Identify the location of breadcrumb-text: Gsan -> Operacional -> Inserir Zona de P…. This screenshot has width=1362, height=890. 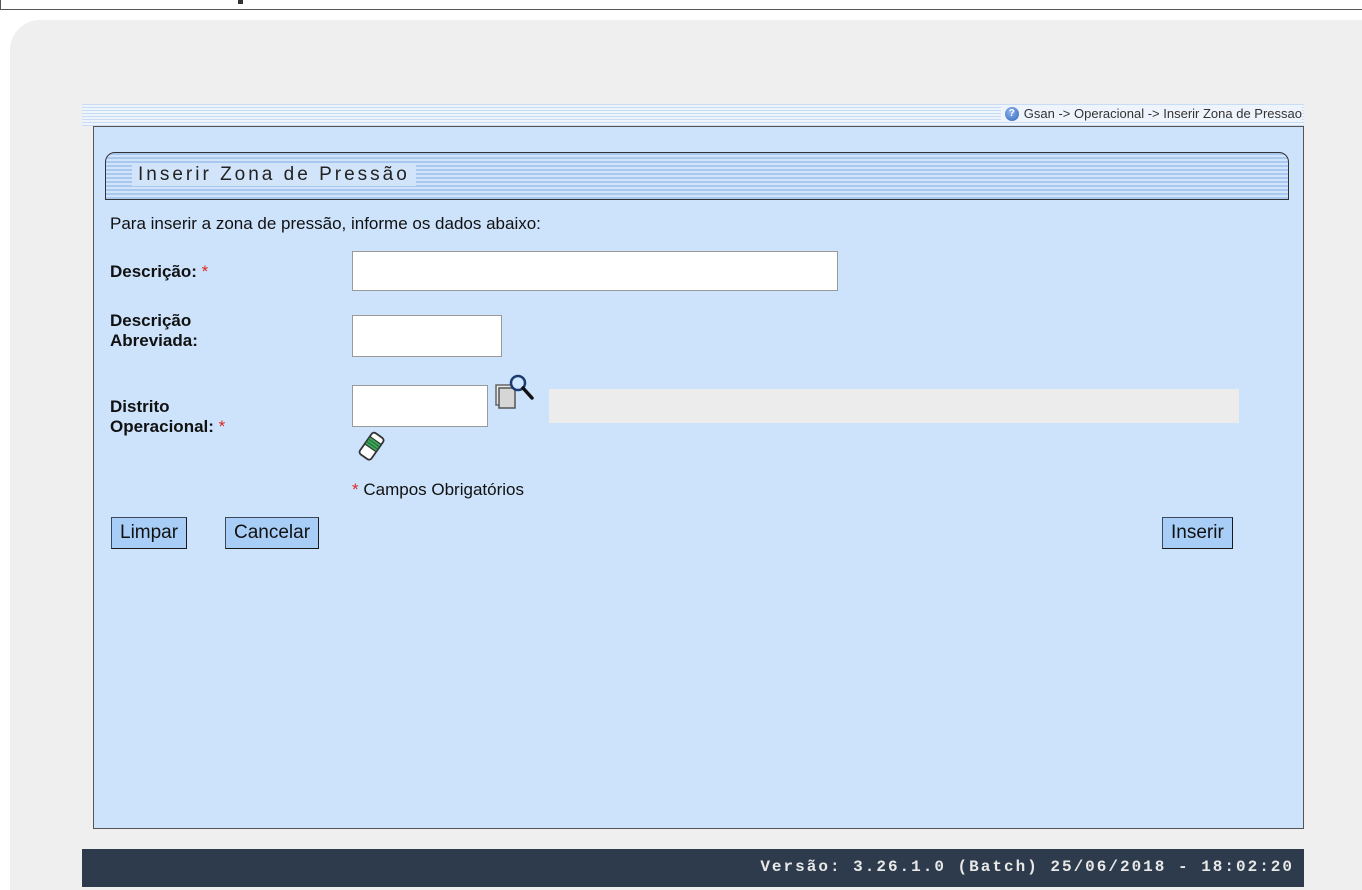
(1162, 113).